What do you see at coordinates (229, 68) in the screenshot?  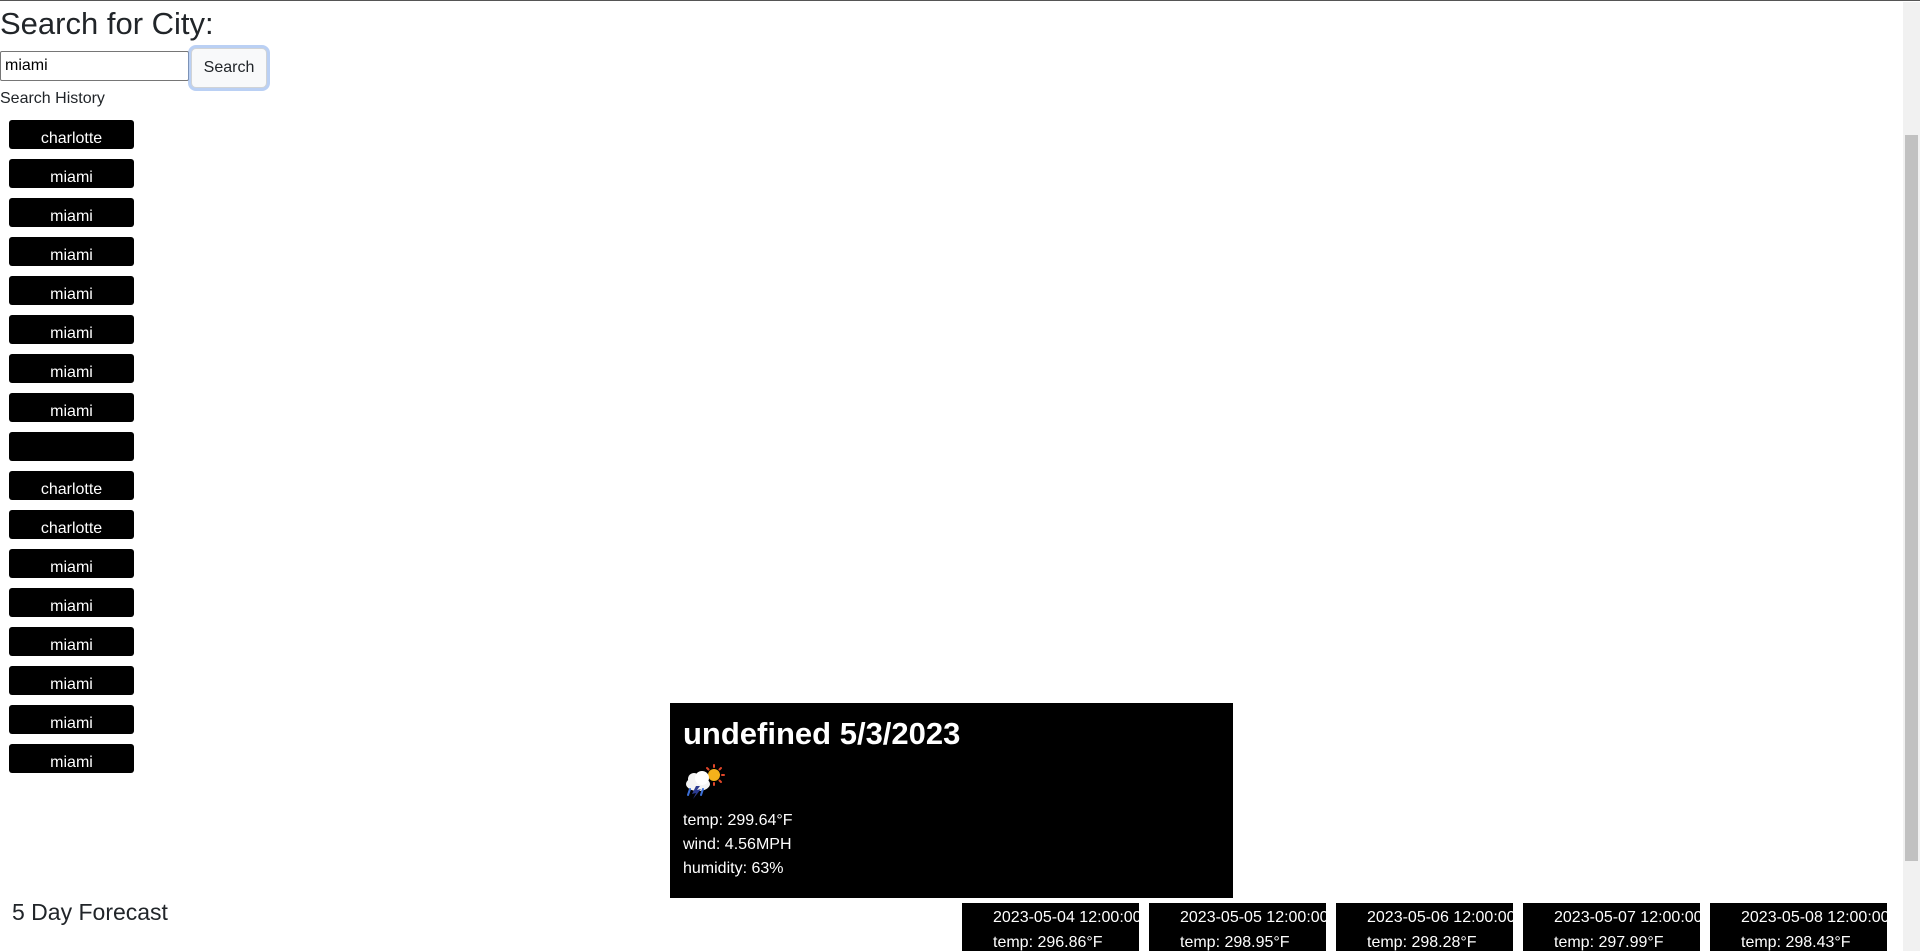 I see `search-button: Search` at bounding box center [229, 68].